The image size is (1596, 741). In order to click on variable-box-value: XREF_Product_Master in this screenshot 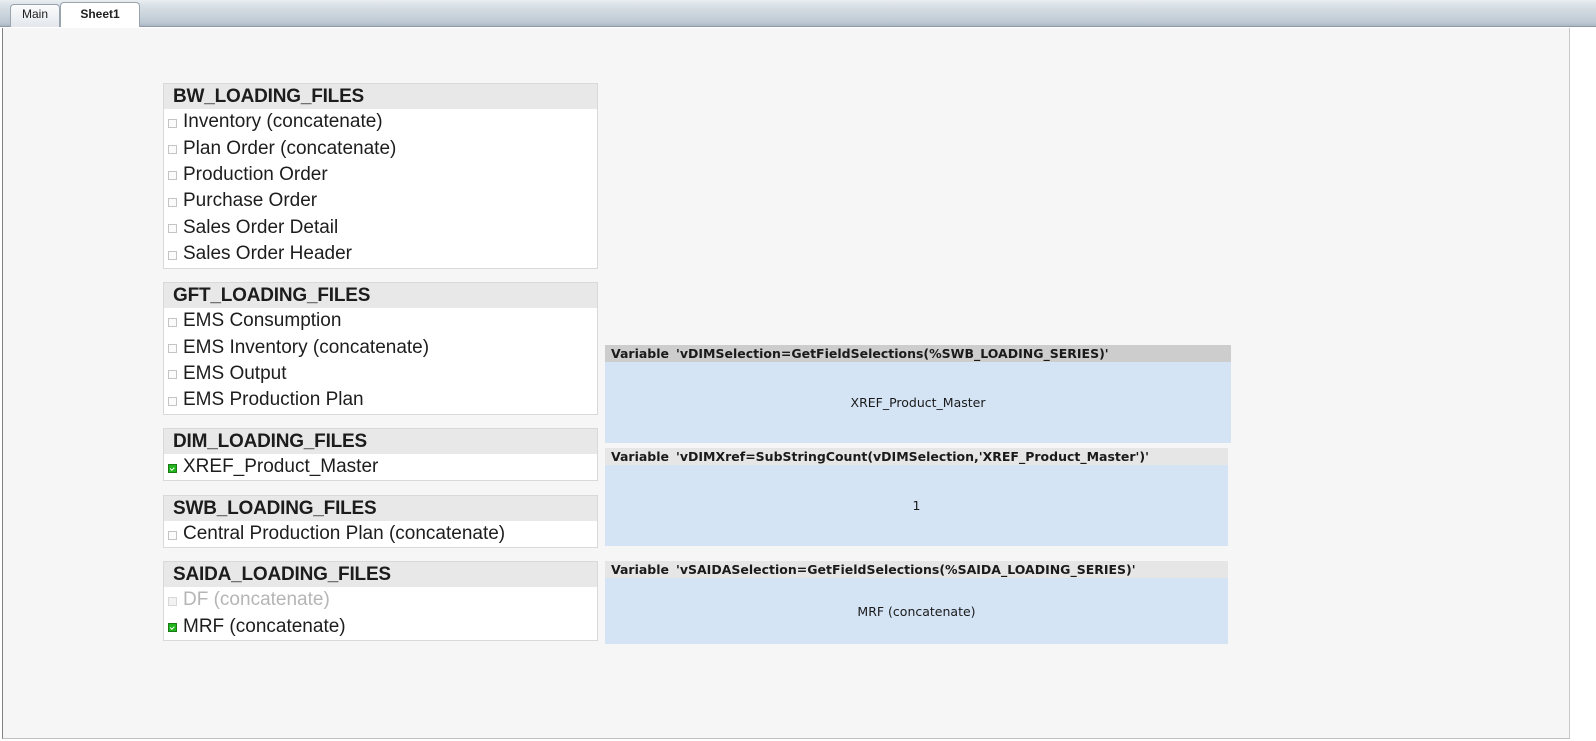, I will do `click(918, 402)`.